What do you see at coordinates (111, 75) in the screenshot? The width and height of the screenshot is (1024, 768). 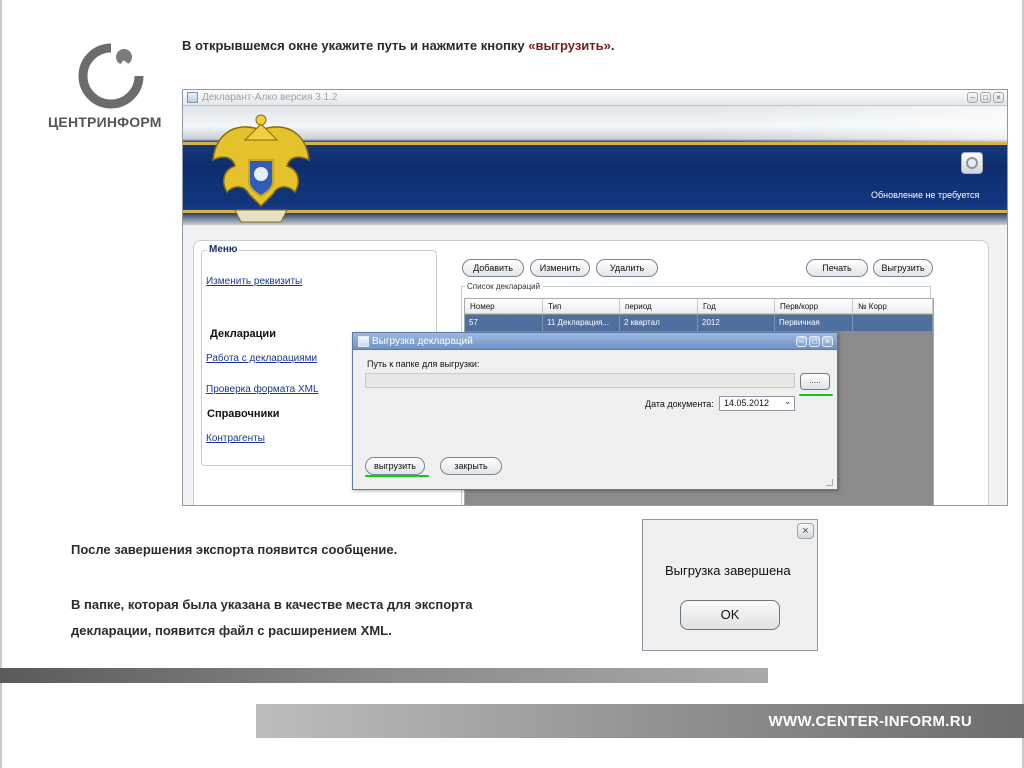 I see `centrinform-logo-icon` at bounding box center [111, 75].